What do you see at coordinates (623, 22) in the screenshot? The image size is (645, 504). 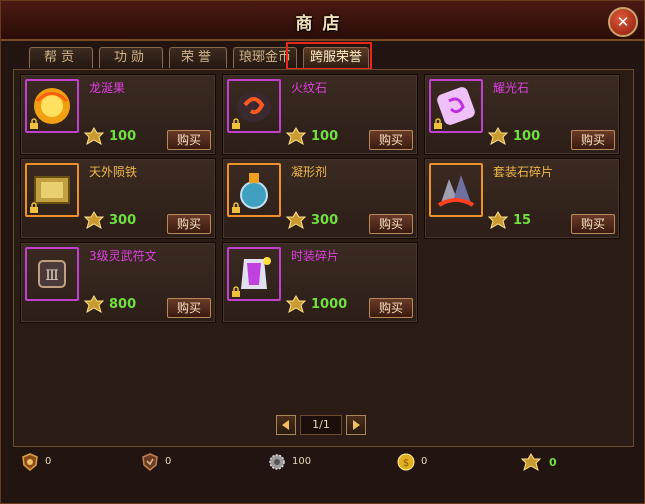 I see `close-button: ✕` at bounding box center [623, 22].